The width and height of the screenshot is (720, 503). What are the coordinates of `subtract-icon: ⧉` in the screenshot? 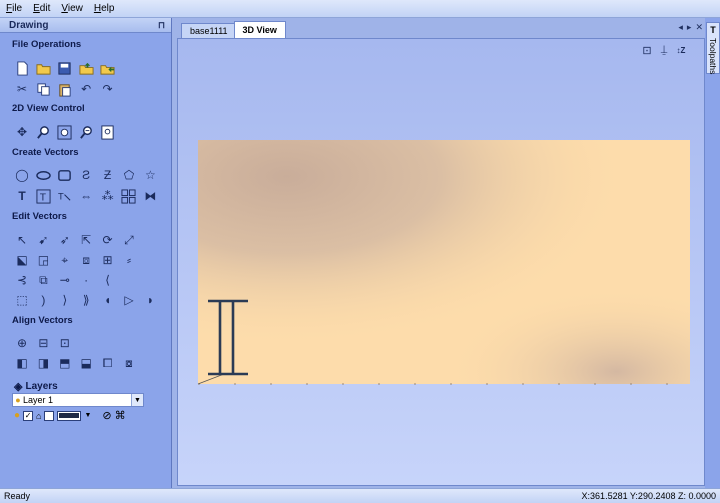 It's located at (43, 280).